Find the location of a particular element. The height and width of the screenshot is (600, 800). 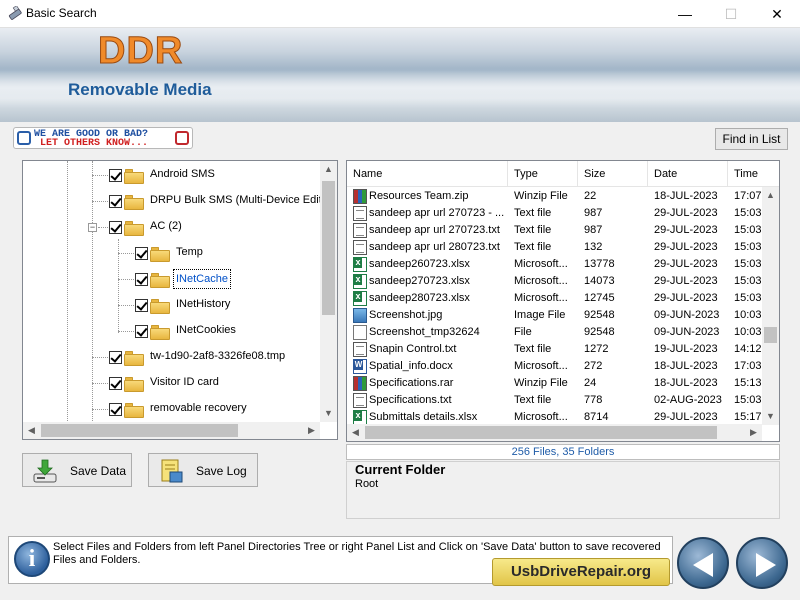

image-icon is located at coordinates (360, 315).